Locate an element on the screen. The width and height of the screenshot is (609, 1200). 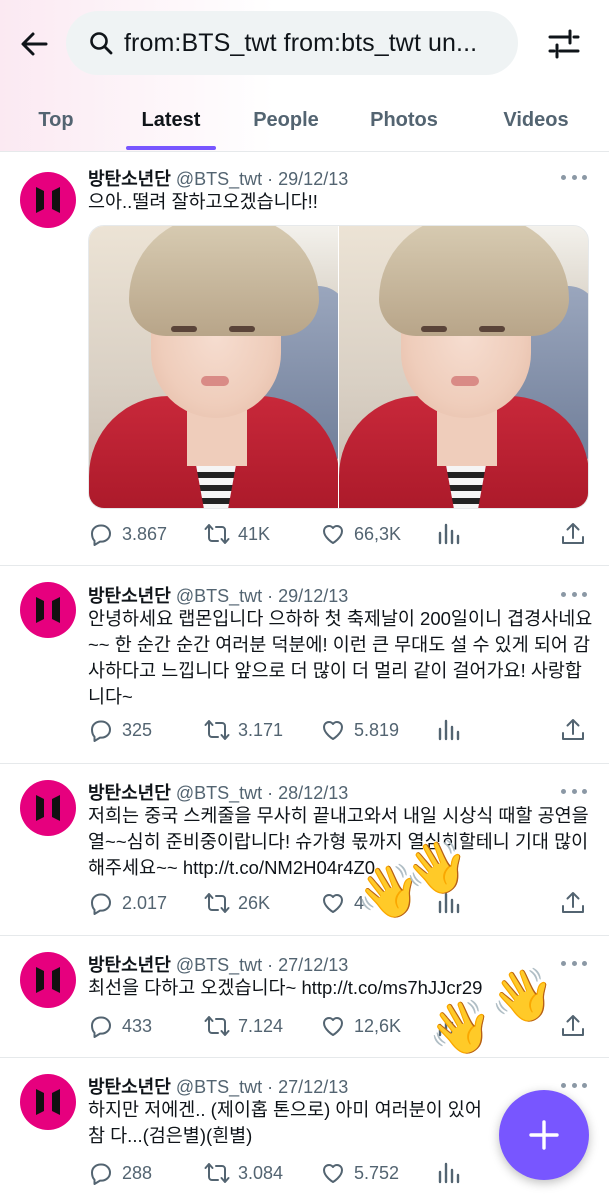
tweet-actions: 3.867 41K 66,3K is located at coordinates (340, 534).